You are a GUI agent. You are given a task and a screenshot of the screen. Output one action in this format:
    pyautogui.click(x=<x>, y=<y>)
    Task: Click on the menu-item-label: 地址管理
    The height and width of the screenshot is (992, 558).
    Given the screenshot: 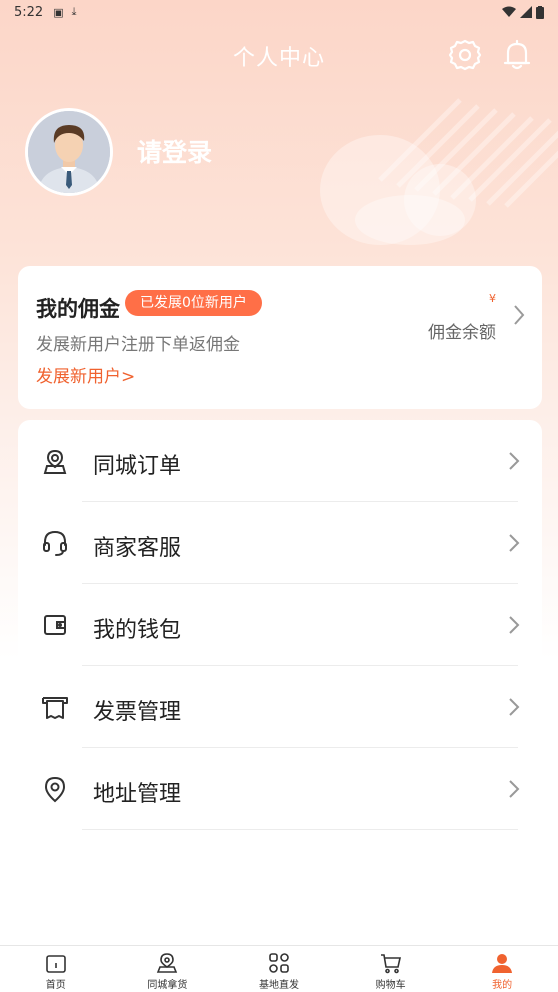 What is the action you would take?
    pyautogui.click(x=137, y=794)
    